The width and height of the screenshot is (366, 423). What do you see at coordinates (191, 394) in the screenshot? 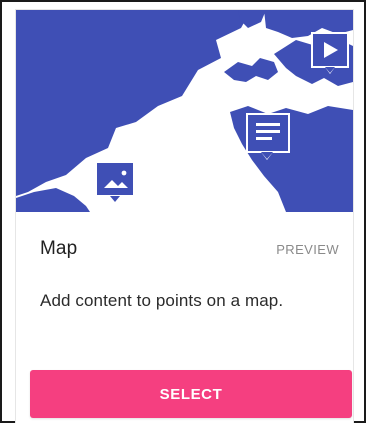
I see `select-button: SELECT` at bounding box center [191, 394].